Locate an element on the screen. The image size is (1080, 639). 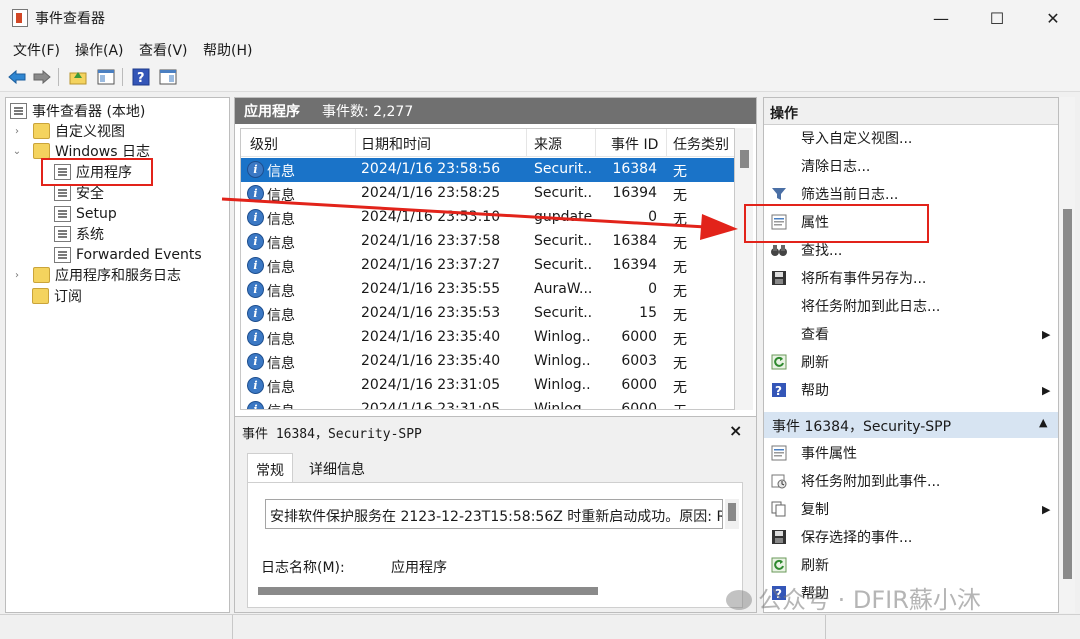
back-arrow-icon is located at coordinates (17, 77).